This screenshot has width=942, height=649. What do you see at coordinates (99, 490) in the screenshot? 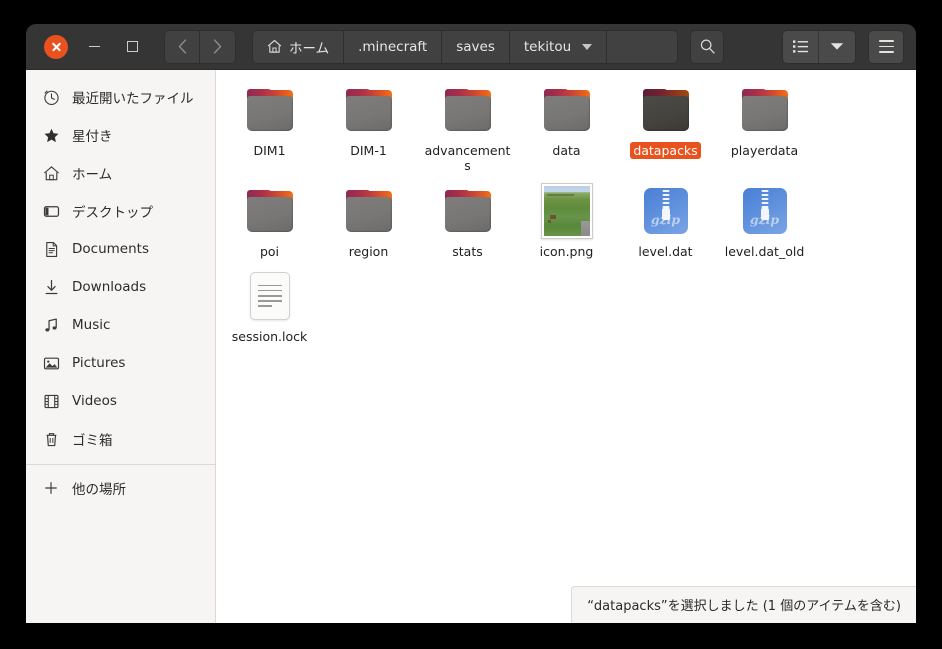
I see `sidebar-item-label: 他の場所` at bounding box center [99, 490].